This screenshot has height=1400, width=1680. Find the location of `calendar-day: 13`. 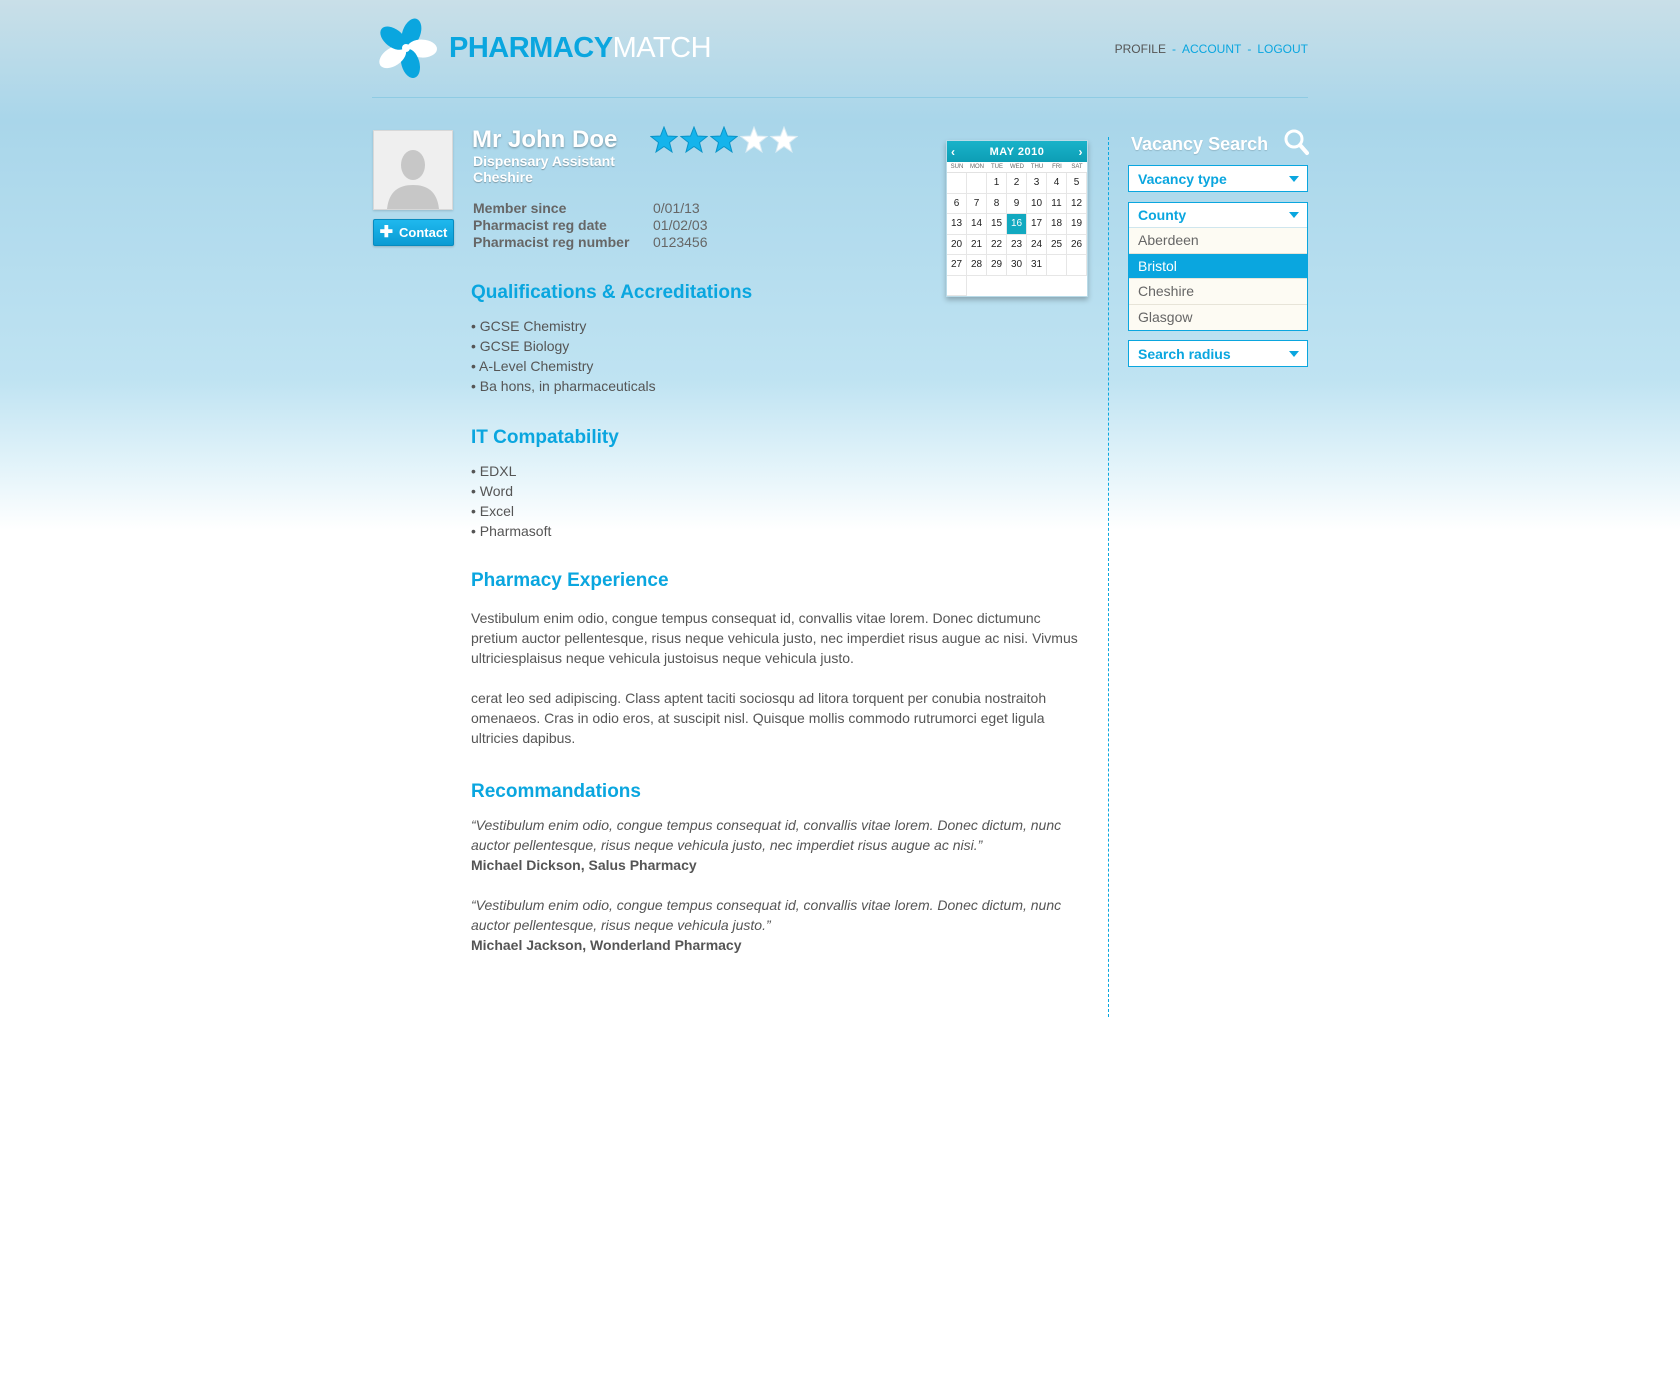

calendar-day: 13 is located at coordinates (957, 224).